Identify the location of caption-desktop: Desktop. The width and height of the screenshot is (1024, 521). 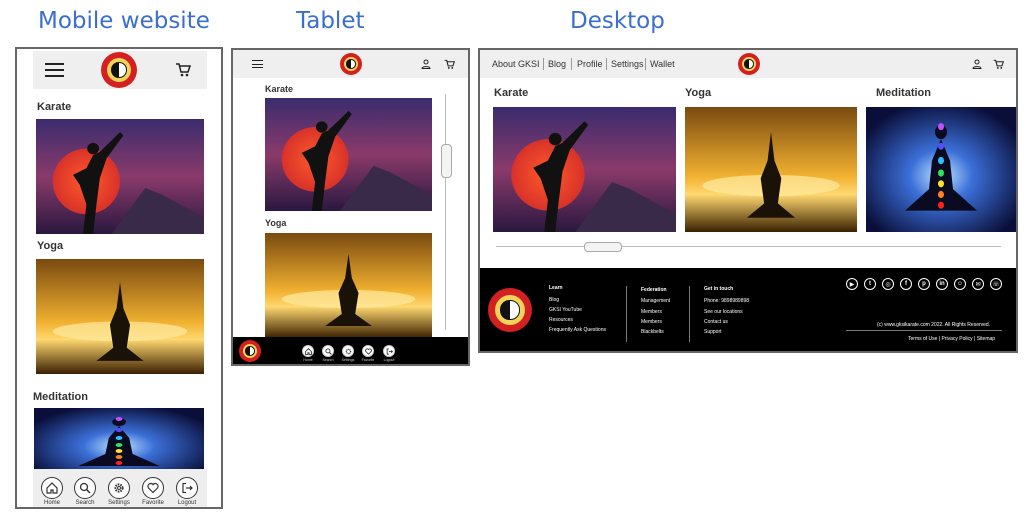
(617, 21).